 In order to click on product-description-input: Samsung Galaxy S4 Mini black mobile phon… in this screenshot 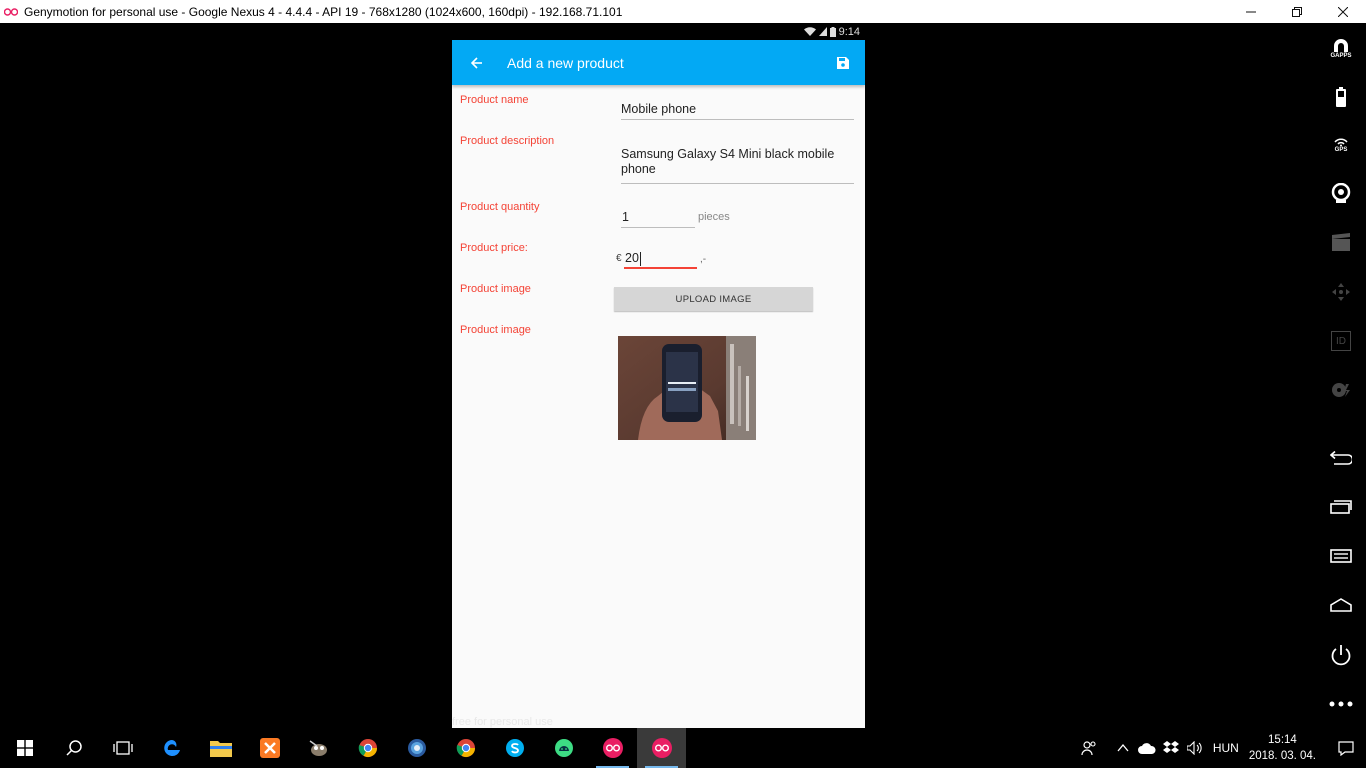, I will do `click(733, 161)`.